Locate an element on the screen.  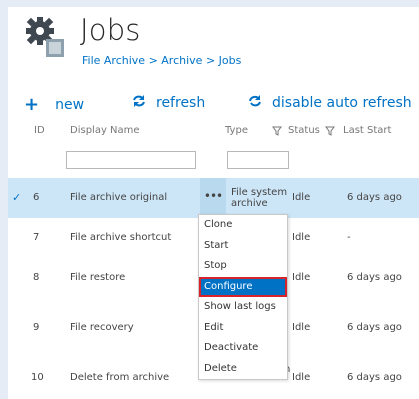
row-display-name: Delete from archive is located at coordinates (119, 377).